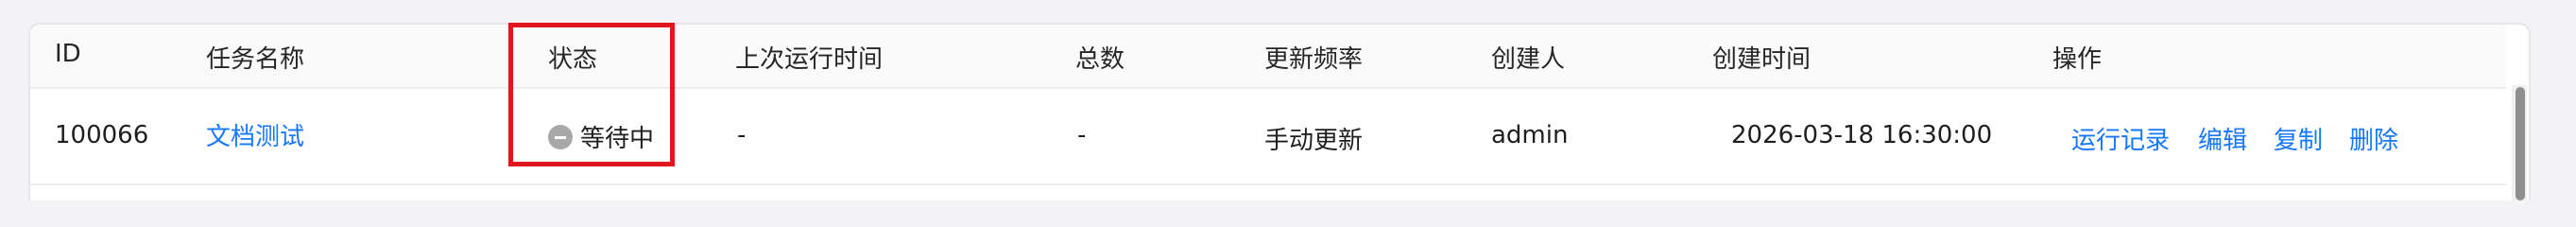 Image resolution: width=2576 pixels, height=227 pixels. I want to click on status-text: 等待中, so click(617, 139).